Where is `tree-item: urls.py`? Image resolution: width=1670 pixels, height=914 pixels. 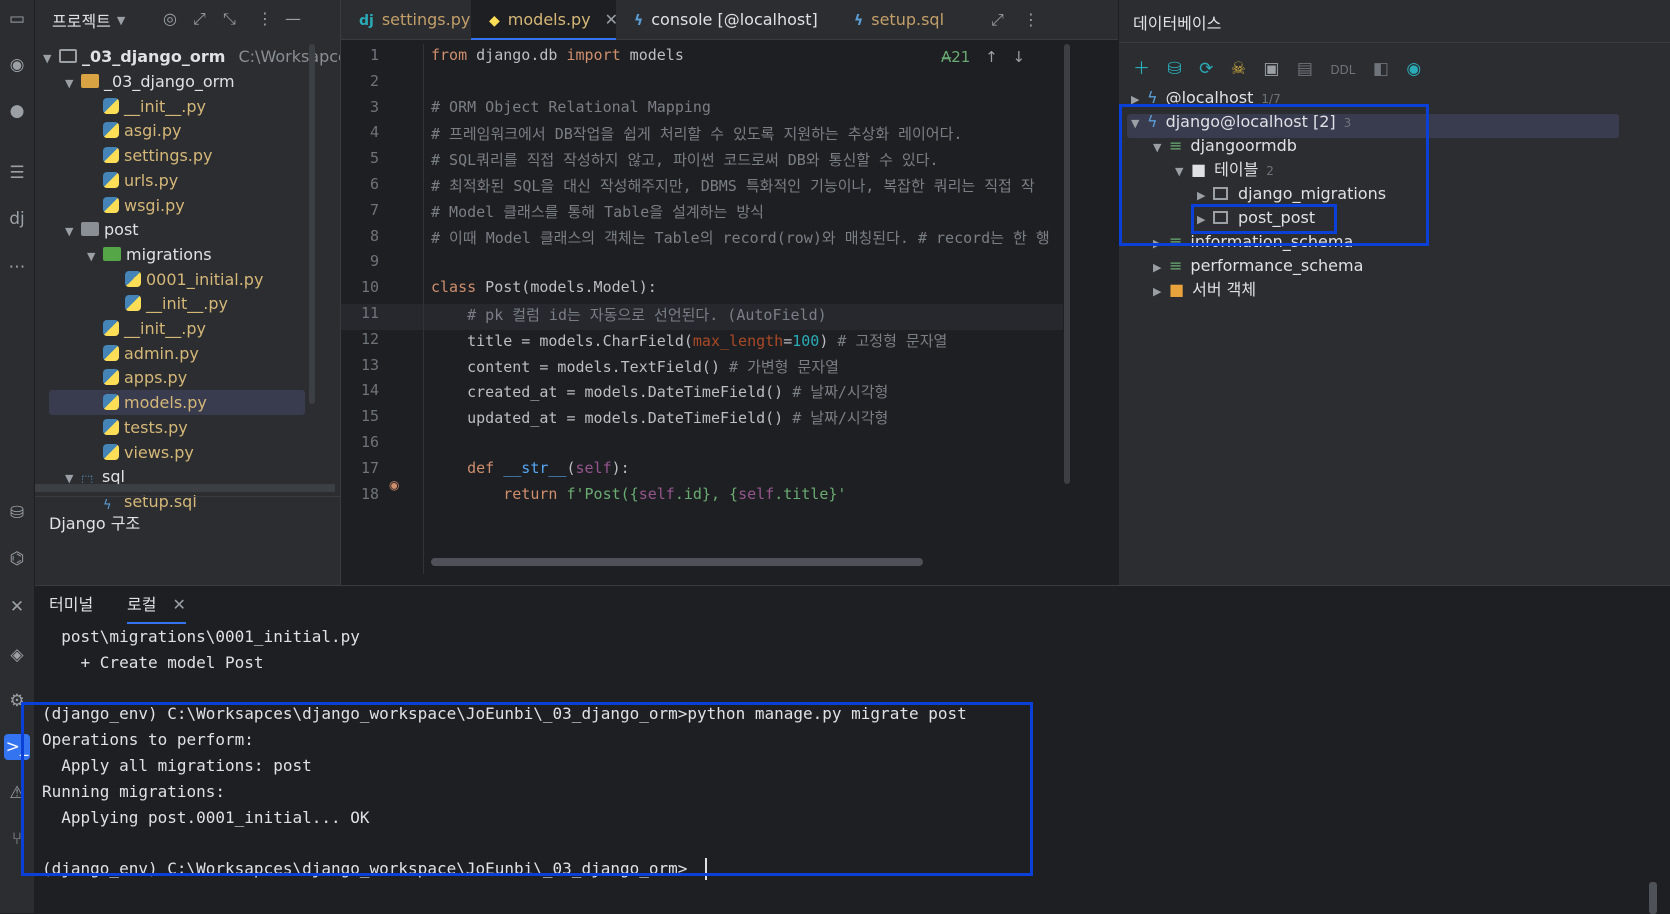 tree-item: urls.py is located at coordinates (132, 180).